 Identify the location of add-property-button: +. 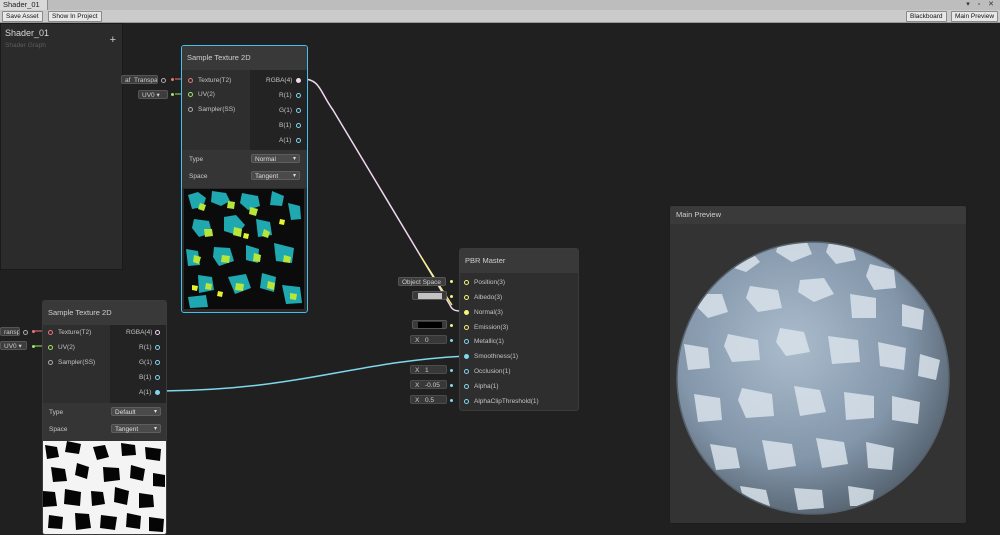
(113, 40).